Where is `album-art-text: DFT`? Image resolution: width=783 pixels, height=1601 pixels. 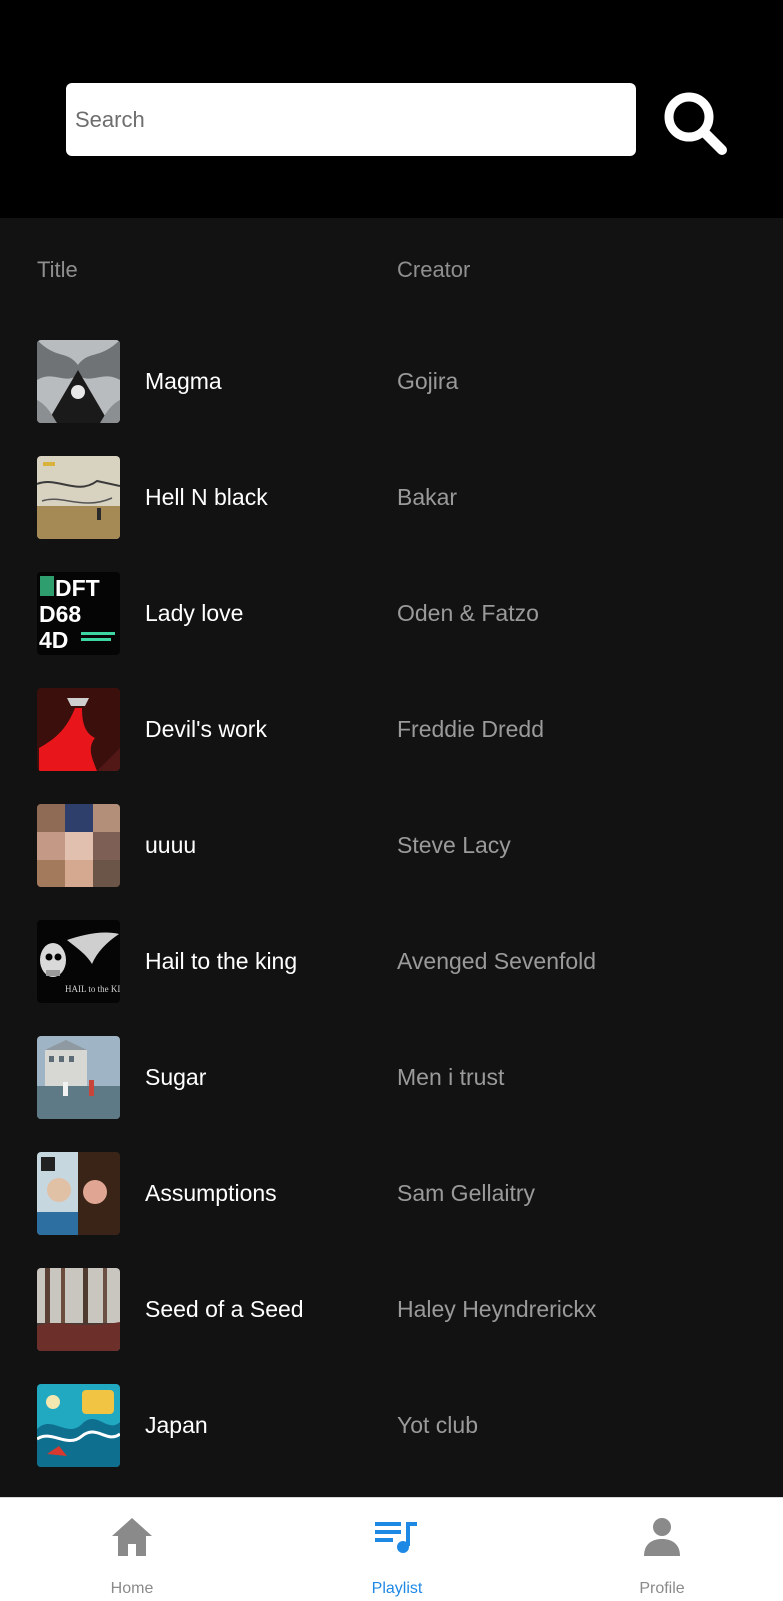
album-art-text: DFT is located at coordinates (77, 588).